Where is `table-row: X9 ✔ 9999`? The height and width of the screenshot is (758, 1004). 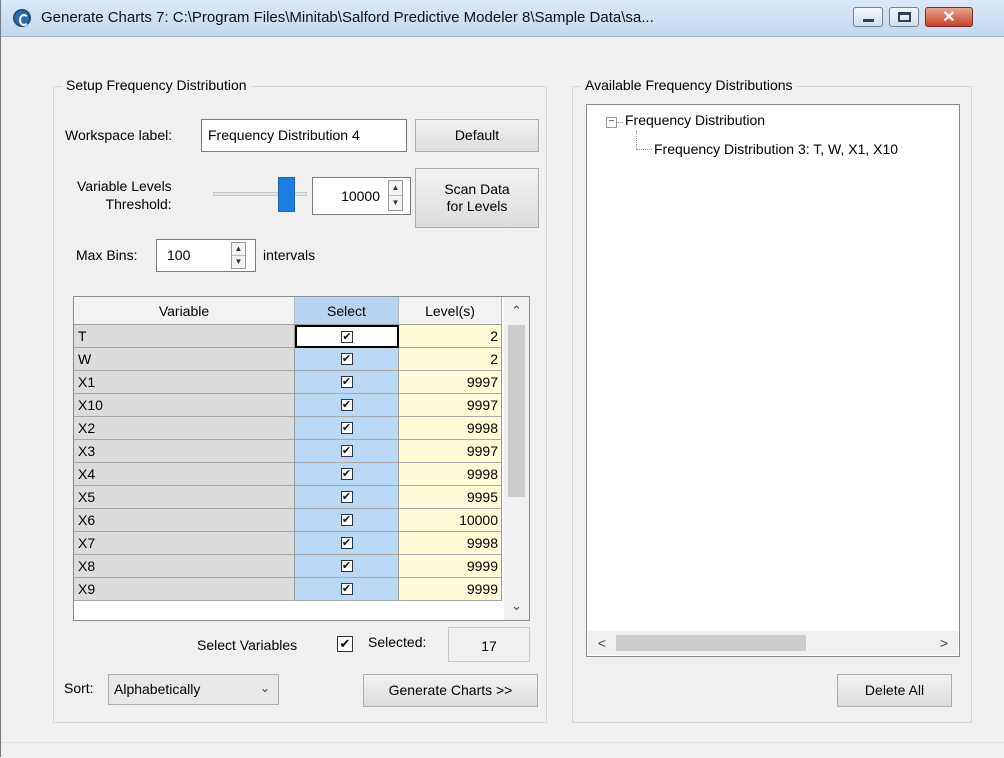 table-row: X9 ✔ 9999 is located at coordinates (288, 589).